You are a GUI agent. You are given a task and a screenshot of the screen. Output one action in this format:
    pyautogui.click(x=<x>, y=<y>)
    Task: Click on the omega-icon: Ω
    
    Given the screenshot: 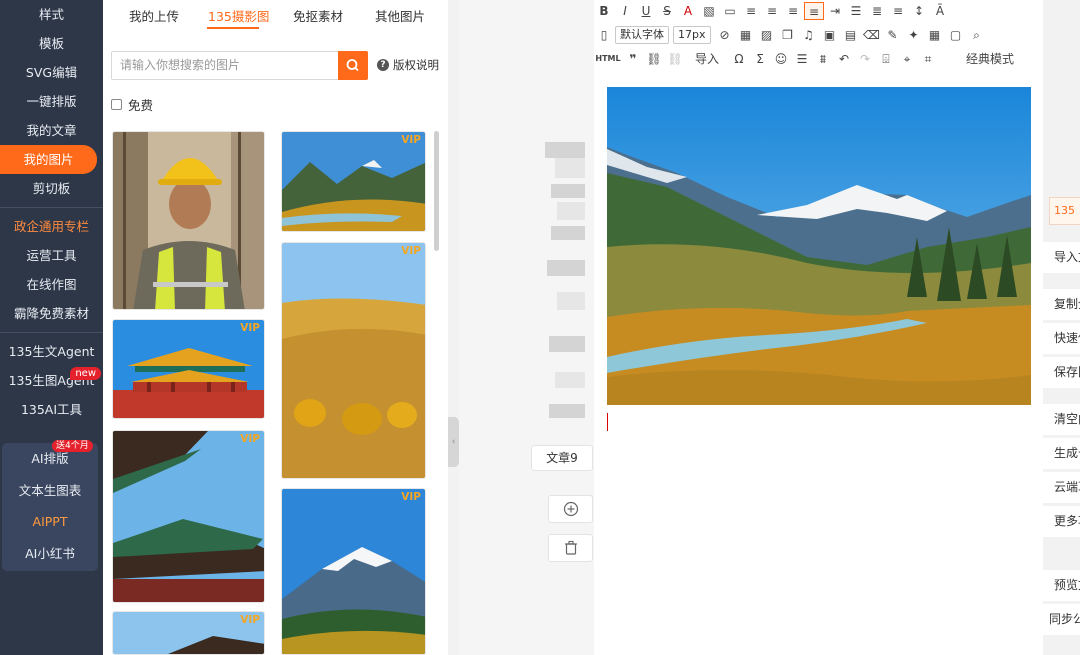 What is the action you would take?
    pyautogui.click(x=739, y=59)
    